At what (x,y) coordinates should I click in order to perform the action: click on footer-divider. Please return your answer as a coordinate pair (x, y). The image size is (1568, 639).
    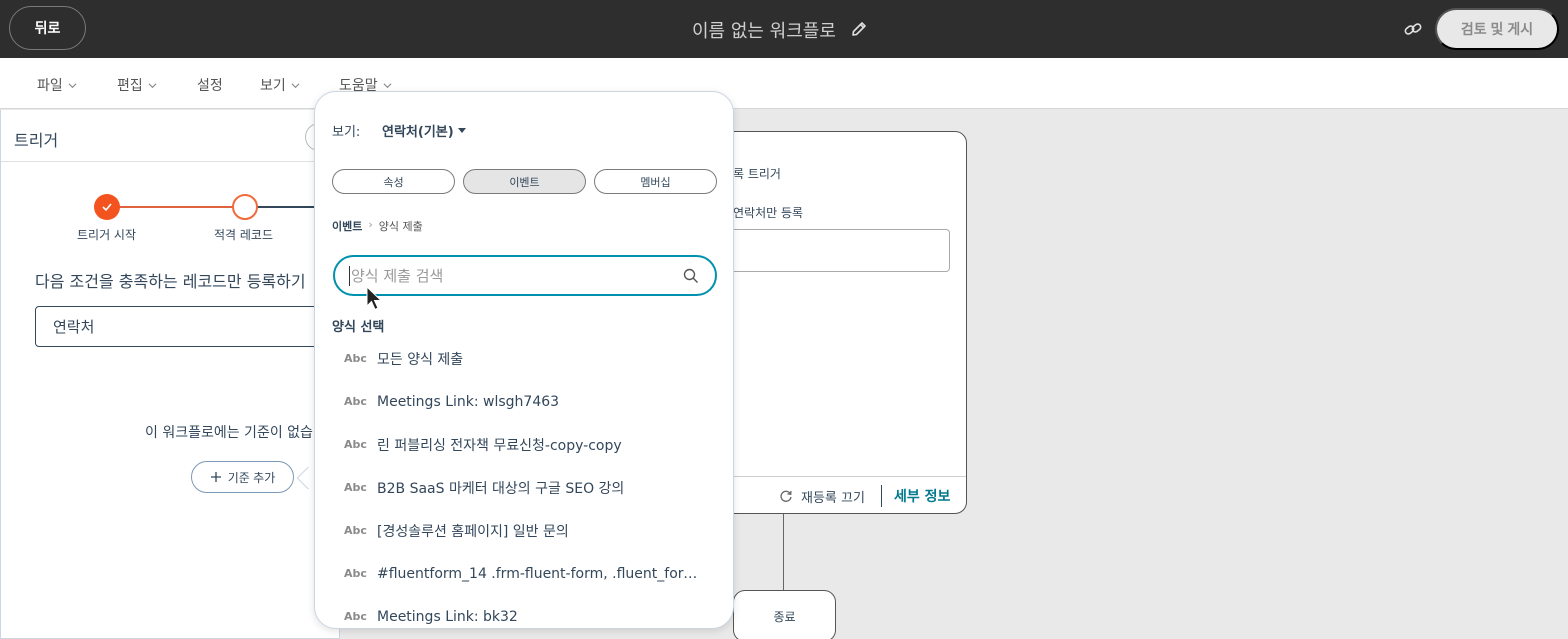
    Looking at the image, I should click on (881, 496).